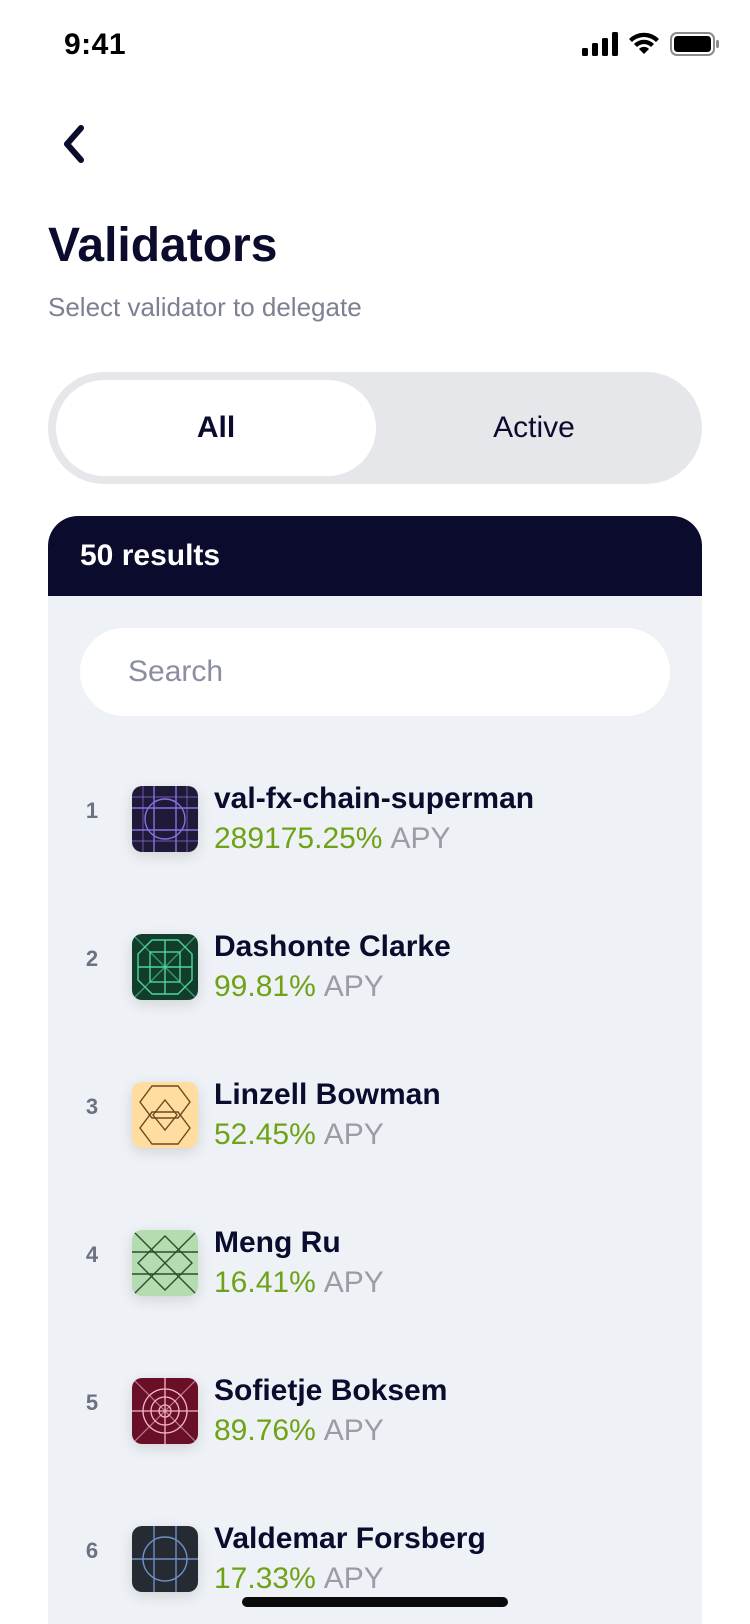 This screenshot has height=1624, width=750. What do you see at coordinates (350, 1538) in the screenshot?
I see `validator-name: Valdemar Forsberg` at bounding box center [350, 1538].